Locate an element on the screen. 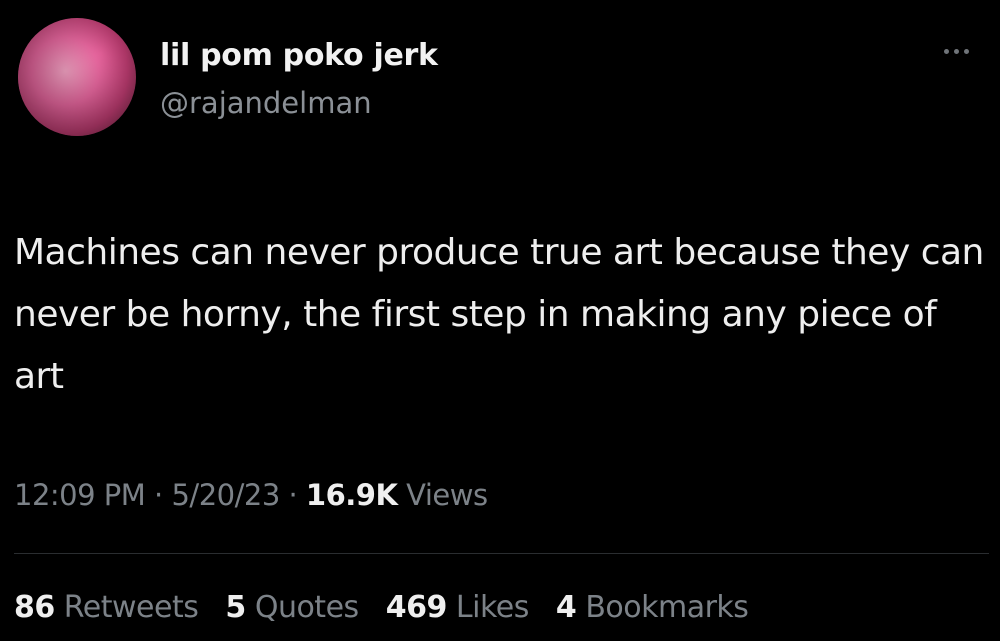 This screenshot has height=641, width=1000. quotes-count: 5 is located at coordinates (235, 607).